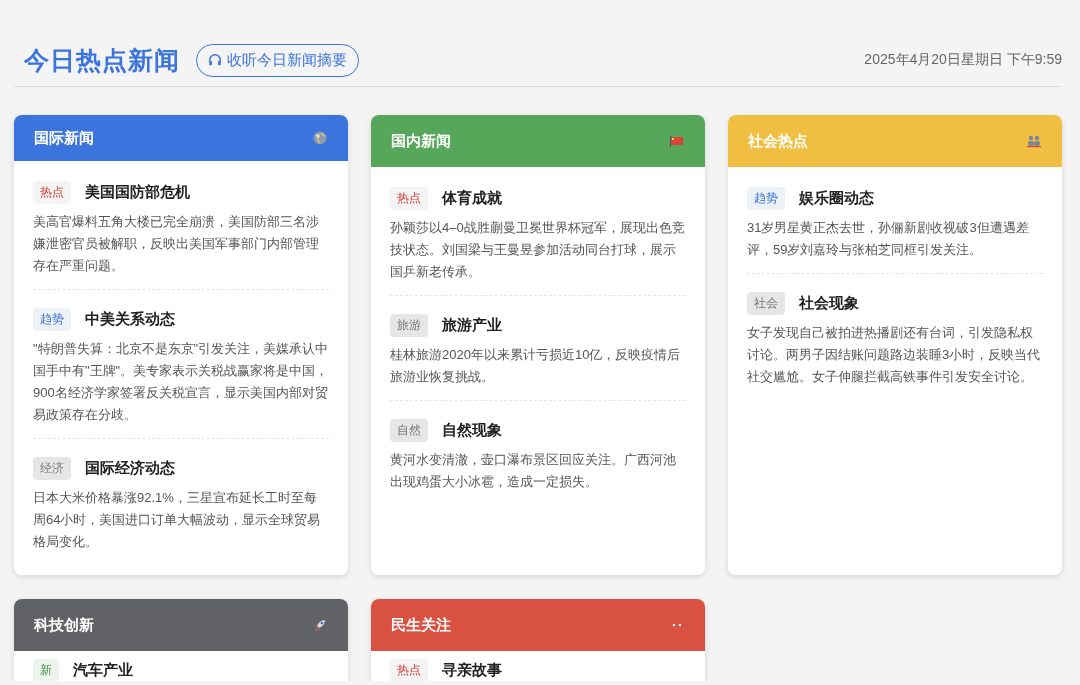 Image resolution: width=1080 pixels, height=685 pixels. I want to click on card-title: 国内新闻, so click(421, 141).